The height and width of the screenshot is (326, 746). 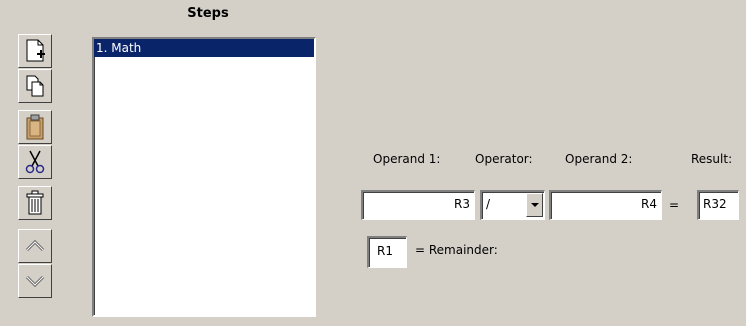 What do you see at coordinates (605, 205) in the screenshot?
I see `operand2-field: R4` at bounding box center [605, 205].